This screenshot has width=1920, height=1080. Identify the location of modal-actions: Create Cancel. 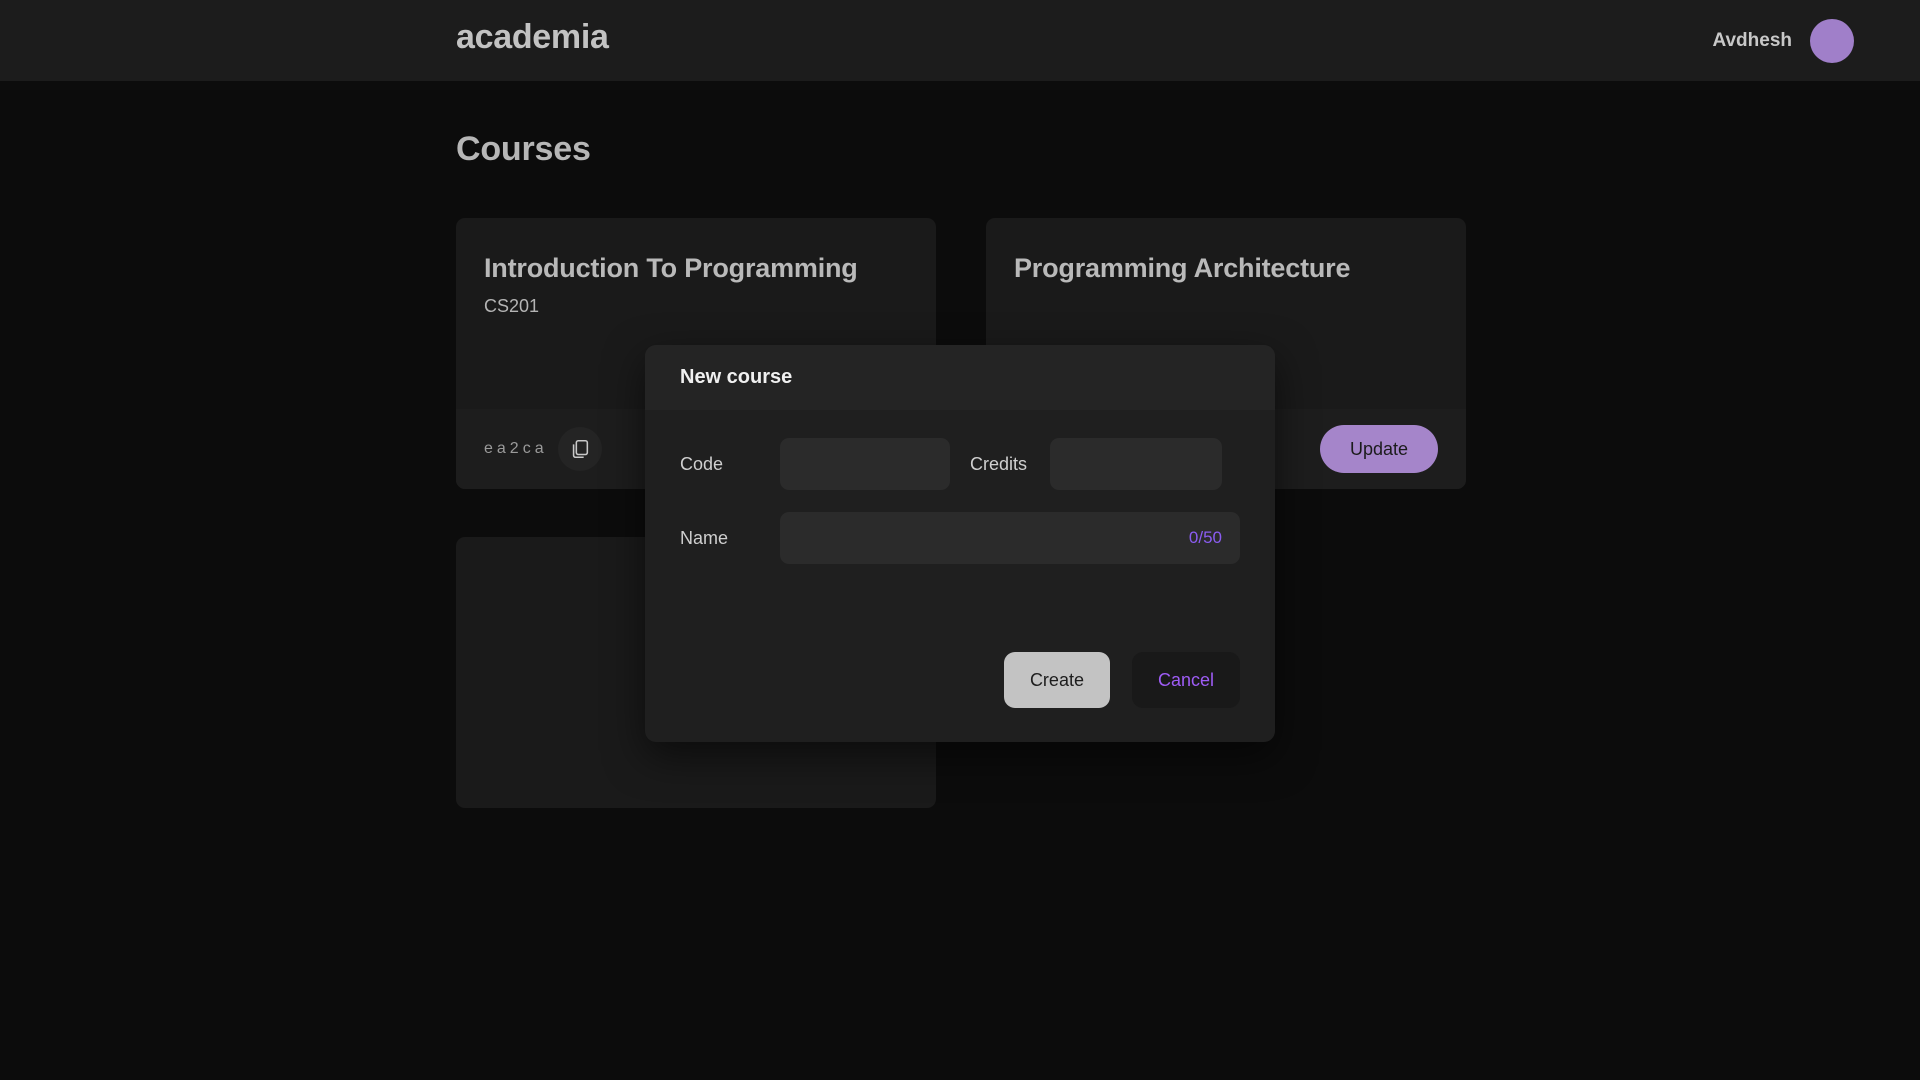
(1121, 680).